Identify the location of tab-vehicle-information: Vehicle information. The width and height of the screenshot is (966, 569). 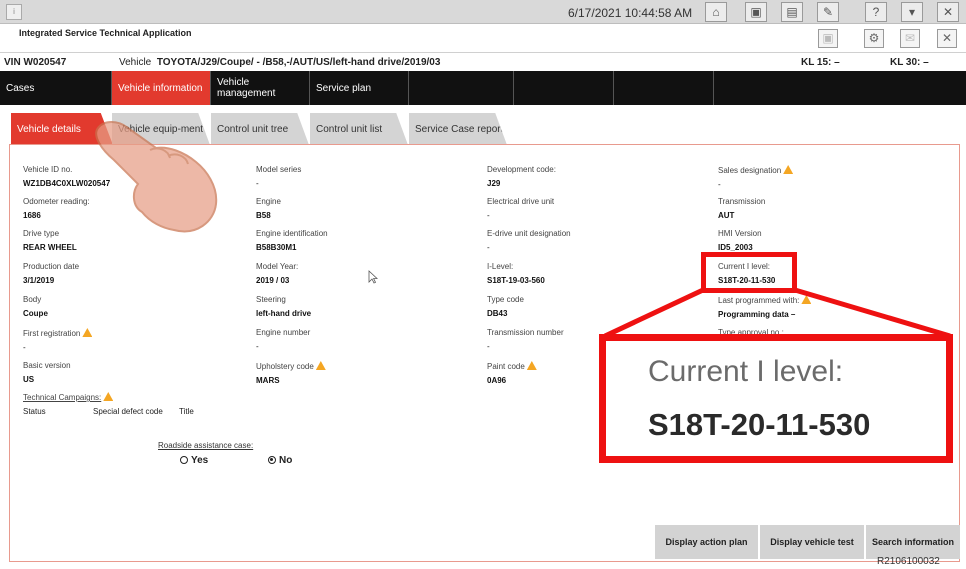
(161, 88).